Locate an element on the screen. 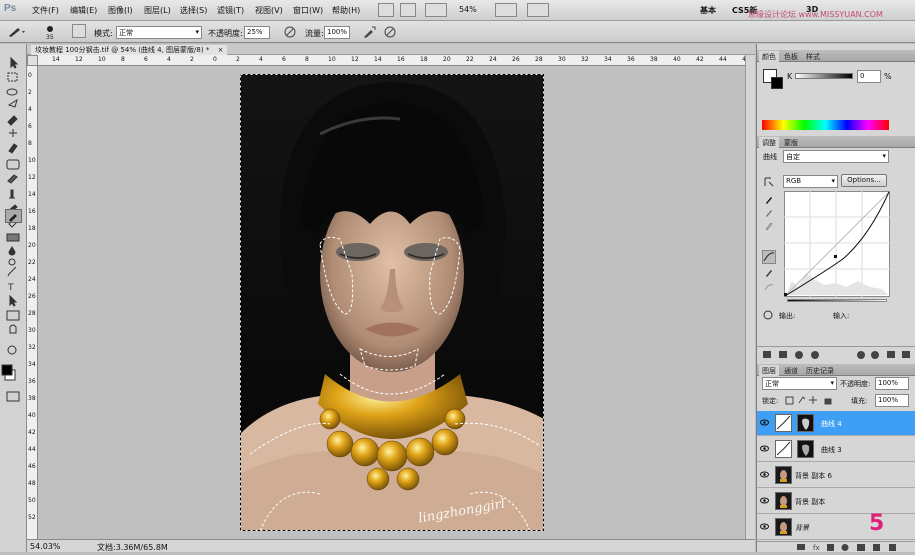 The height and width of the screenshot is (555, 915). ruler-h-label: 10 is located at coordinates (332, 59).